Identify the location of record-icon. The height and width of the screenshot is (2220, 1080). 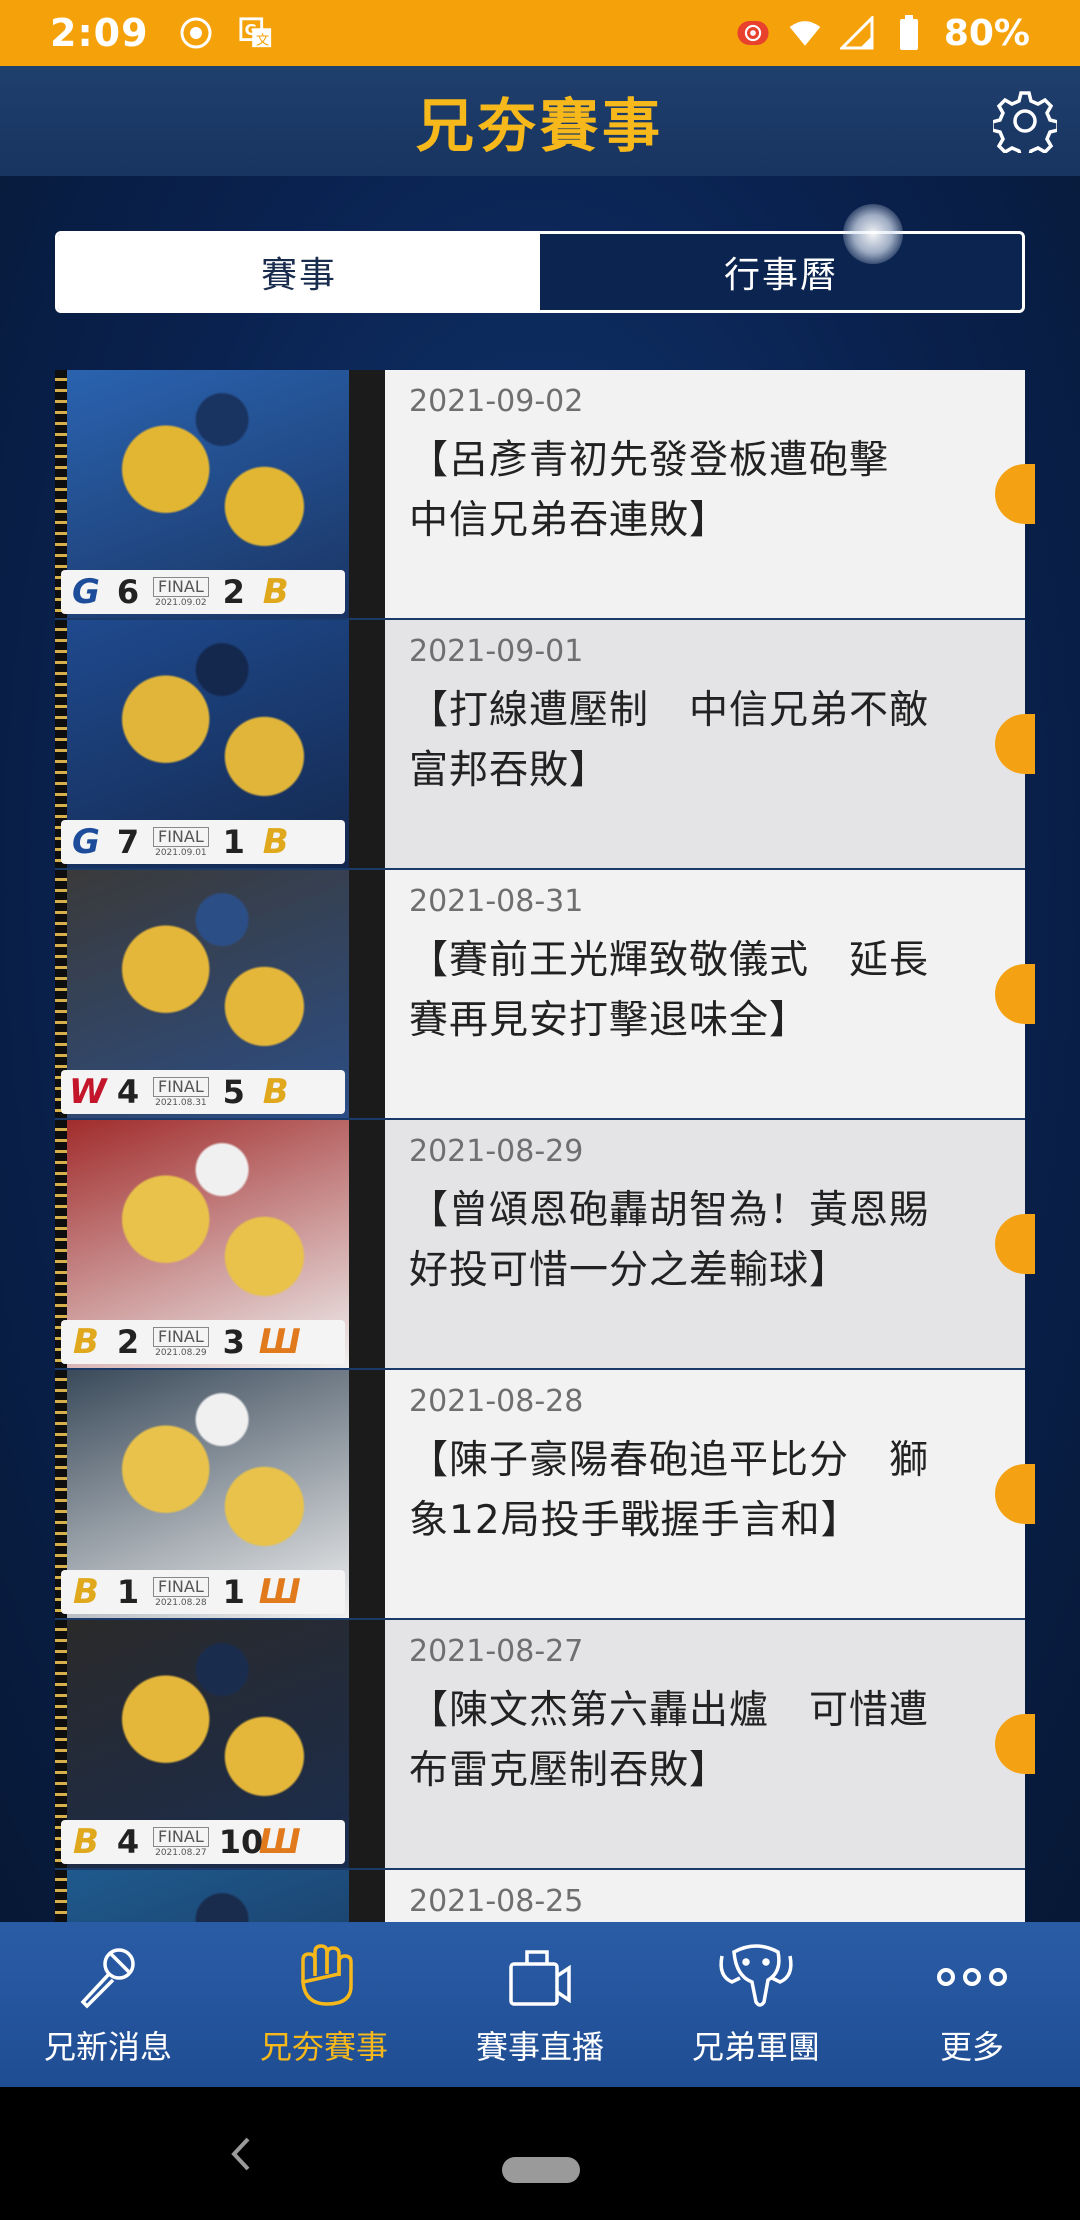
(196, 33).